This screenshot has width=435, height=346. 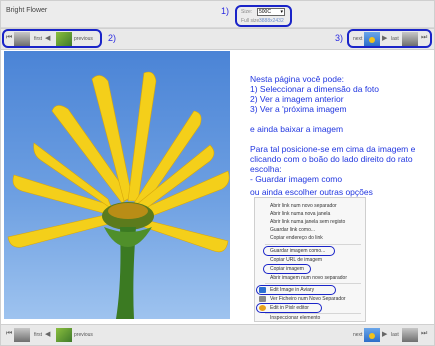 I want to click on bottom-nav-bar: ⏮ first ◀ previous next ▶ last ⏭, so click(x=217, y=335).